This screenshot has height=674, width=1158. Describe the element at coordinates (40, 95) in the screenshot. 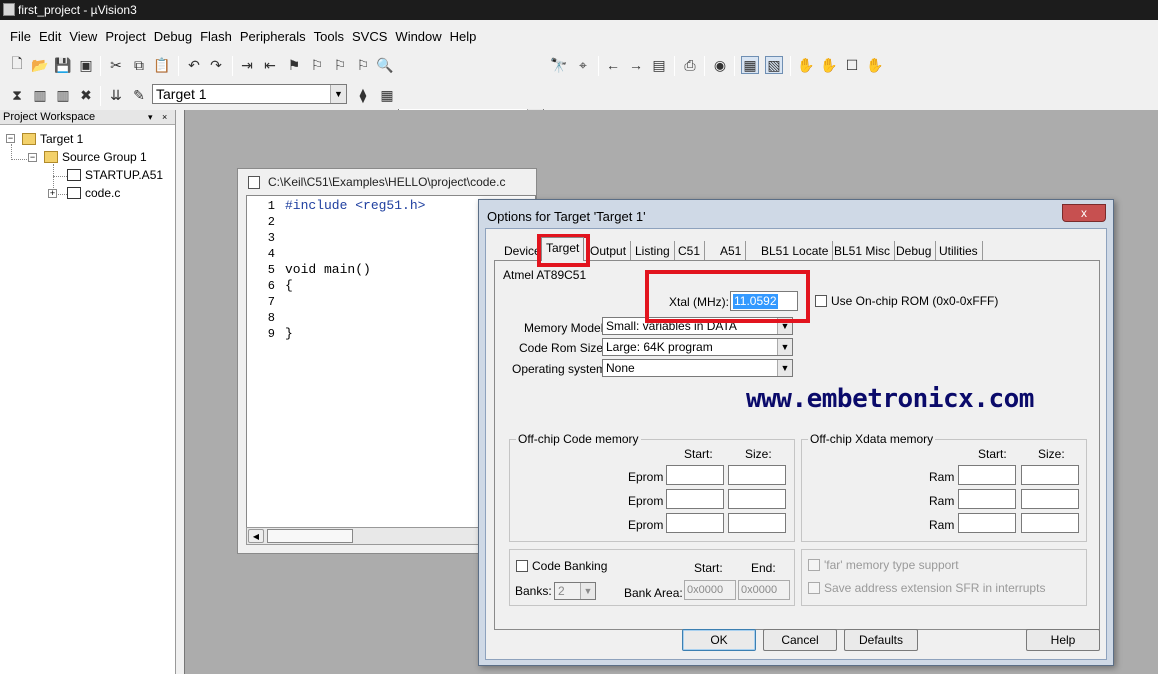

I see `build-icon: ▥` at that location.